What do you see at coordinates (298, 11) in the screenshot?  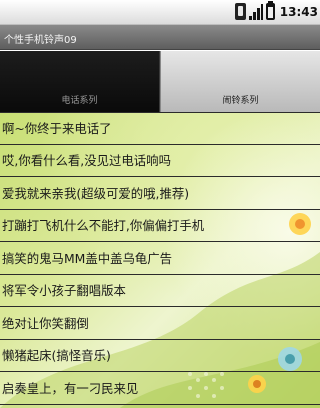 I see `clock: 13:43` at bounding box center [298, 11].